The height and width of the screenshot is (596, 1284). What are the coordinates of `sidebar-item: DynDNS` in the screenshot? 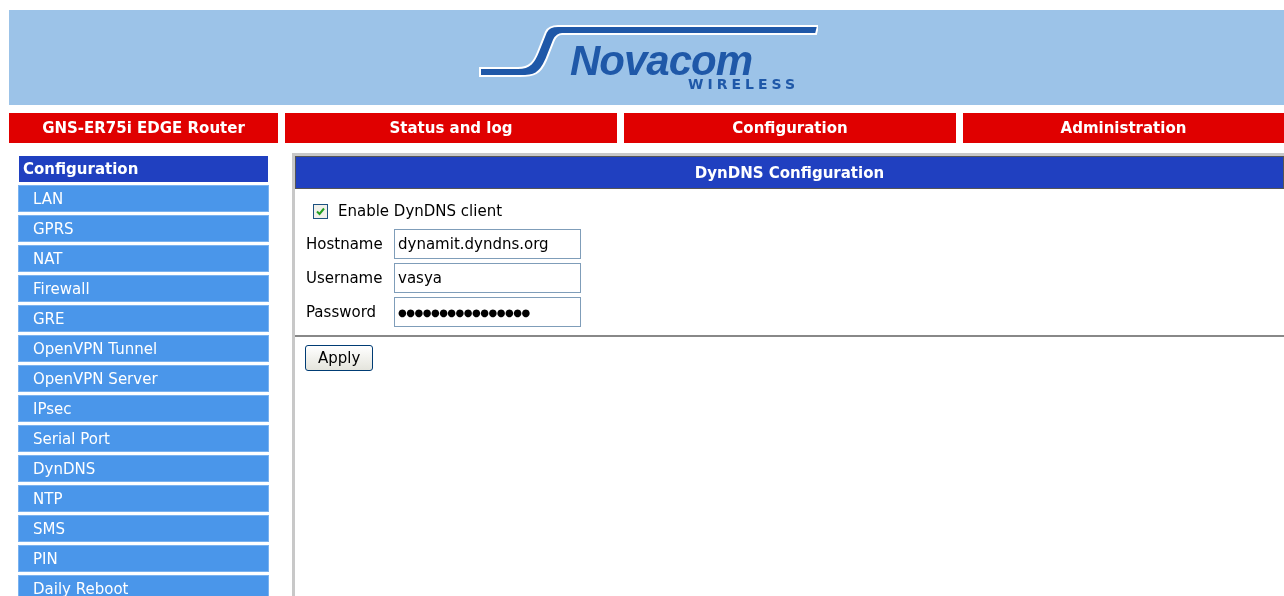 It's located at (143, 468).